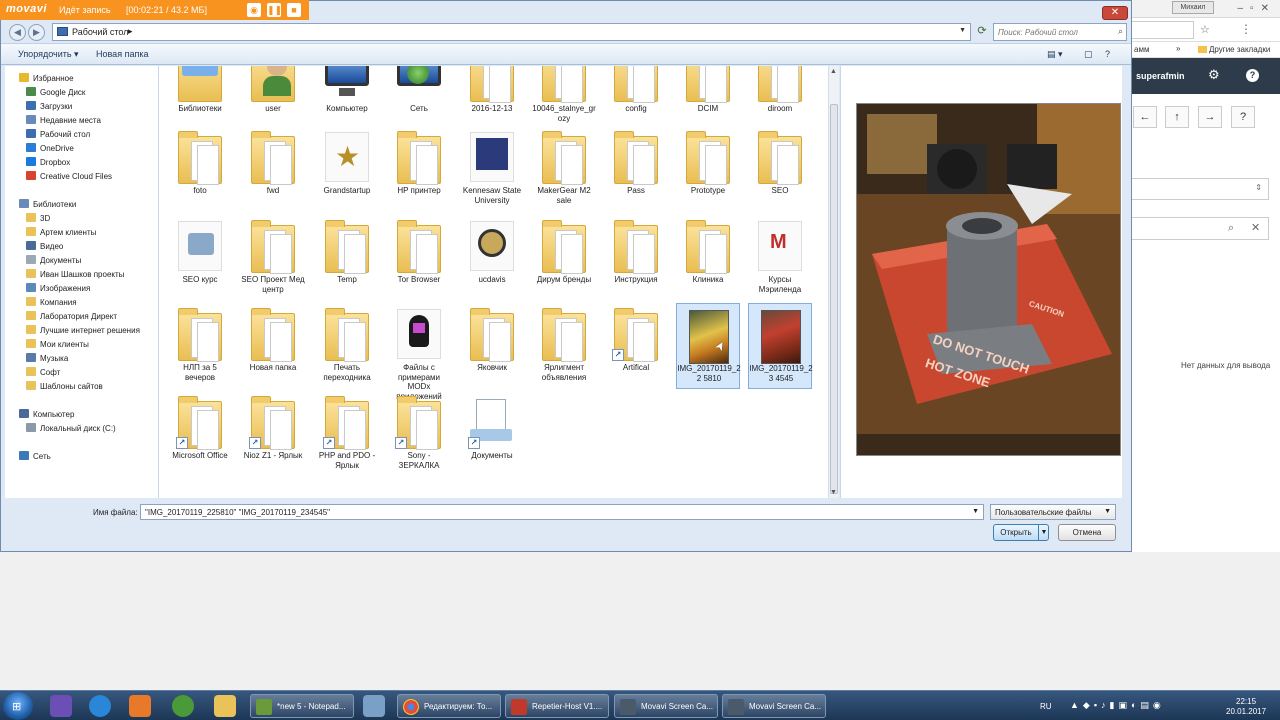 The image size is (1280, 720). Describe the element at coordinates (1160, 76) in the screenshot. I see `admin-username: superafmin` at that location.